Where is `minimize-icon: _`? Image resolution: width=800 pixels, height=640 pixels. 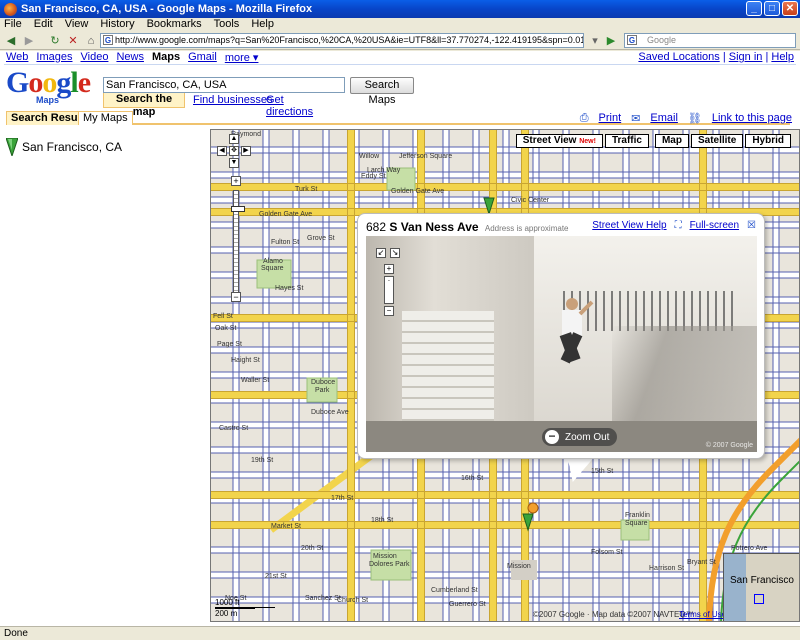 minimize-icon: _ is located at coordinates (754, 8).